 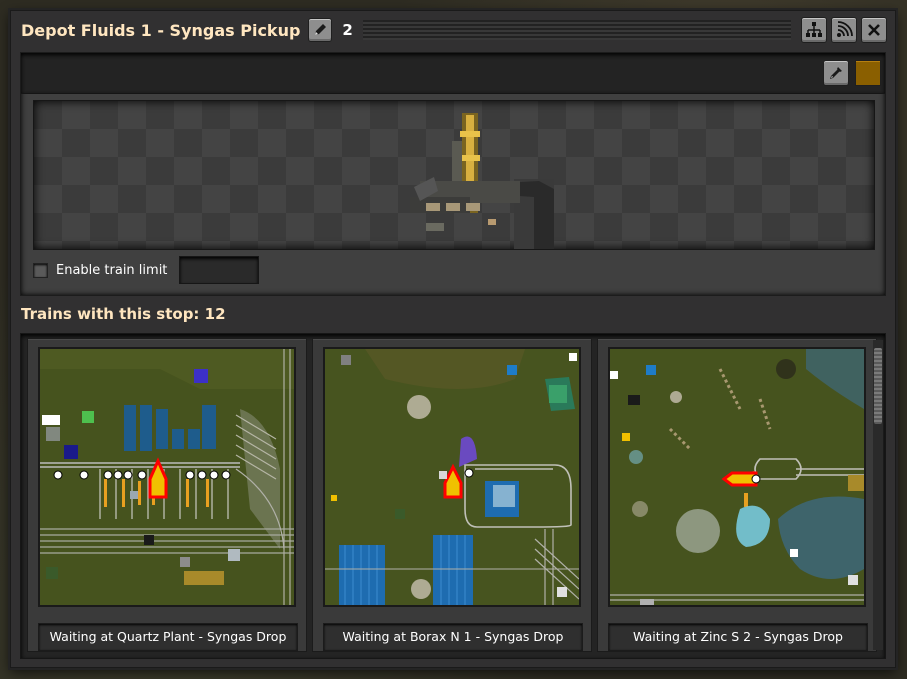 I want to click on network-button, so click(x=814, y=30).